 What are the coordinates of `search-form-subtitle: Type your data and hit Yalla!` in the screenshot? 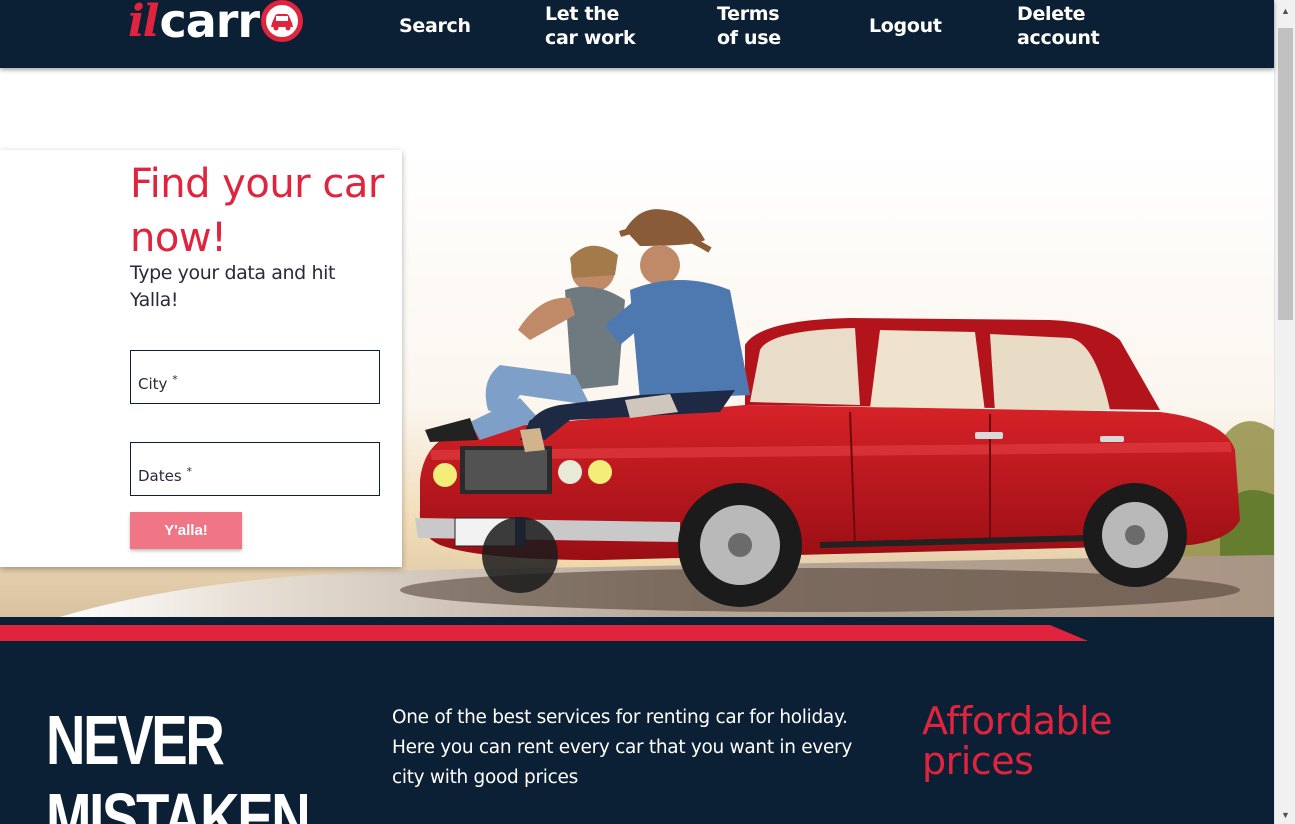 It's located at (233, 286).